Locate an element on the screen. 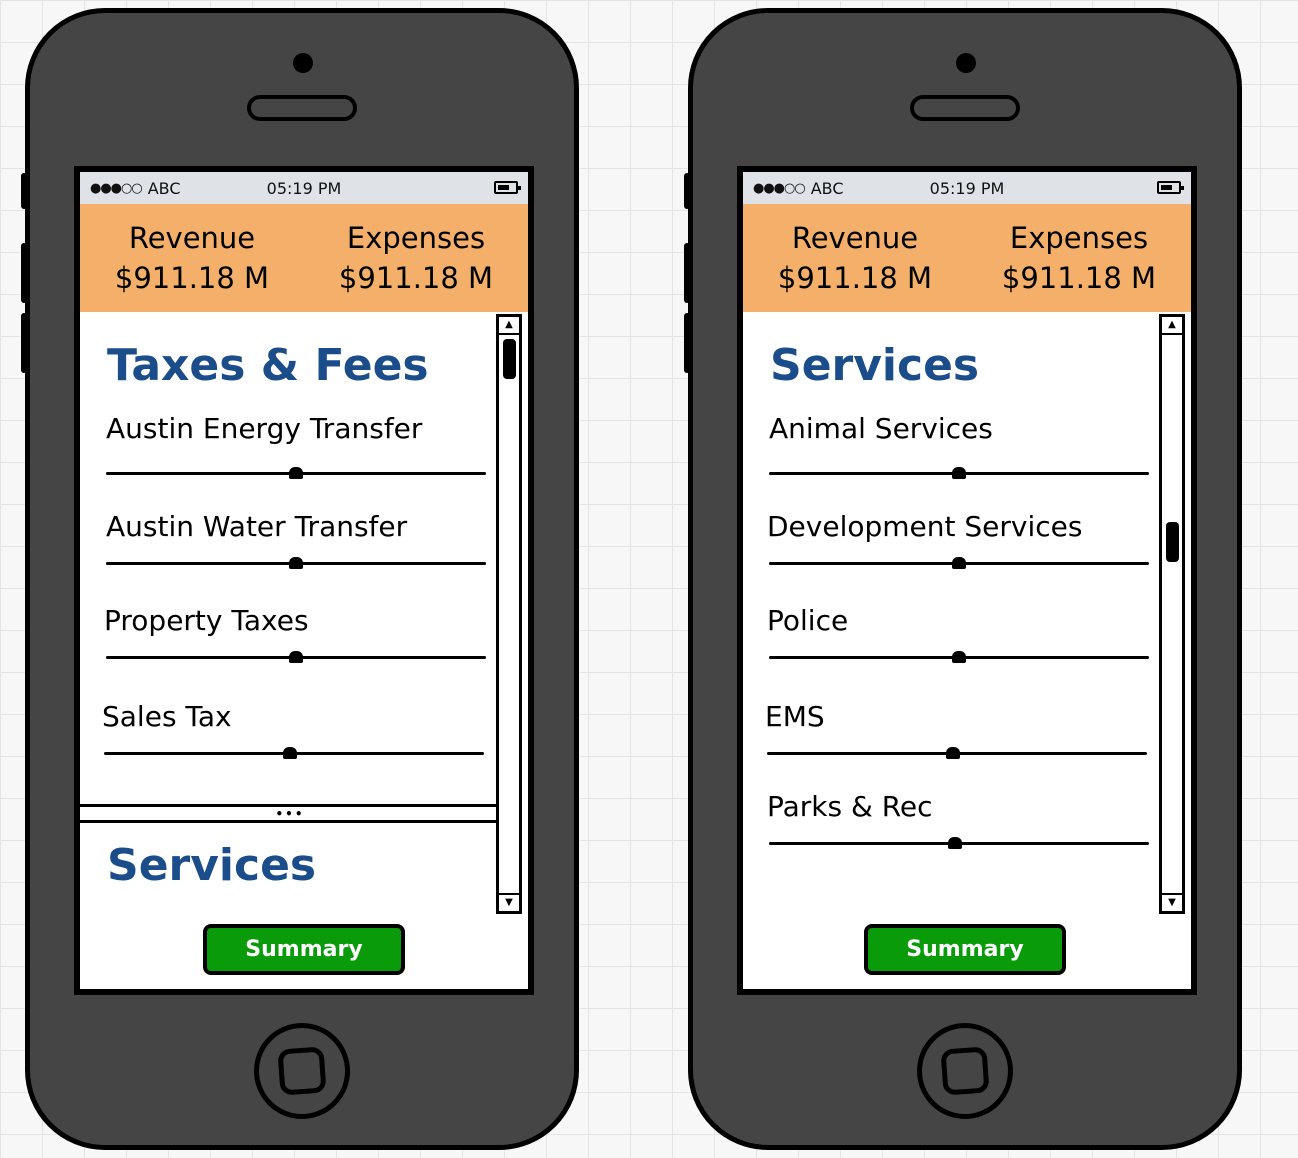 The height and width of the screenshot is (1158, 1298). more-dots-icon: ••• is located at coordinates (290, 813).